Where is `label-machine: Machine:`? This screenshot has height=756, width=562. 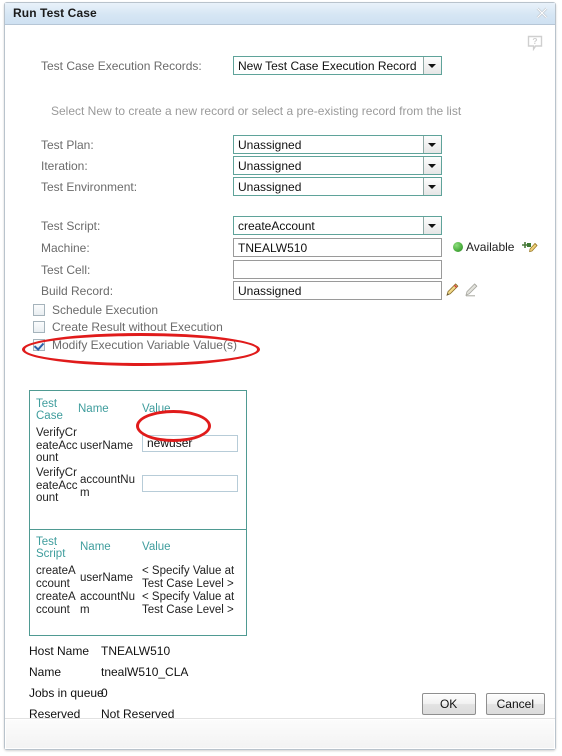 label-machine: Machine: is located at coordinates (65, 248).